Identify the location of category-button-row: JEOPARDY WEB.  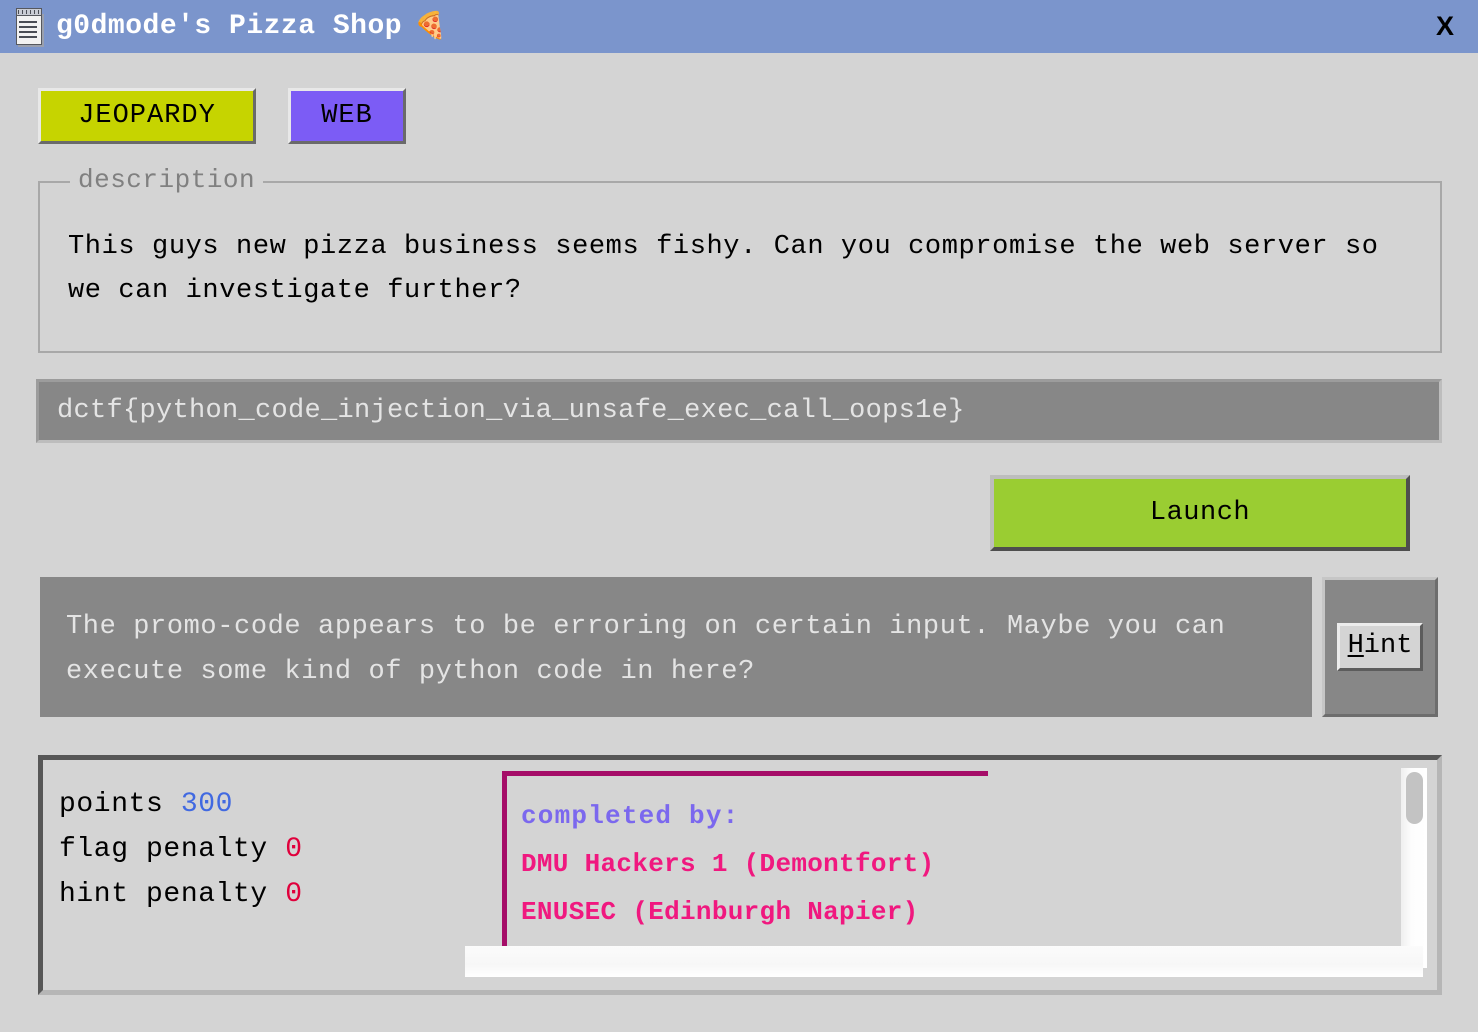
(222, 116).